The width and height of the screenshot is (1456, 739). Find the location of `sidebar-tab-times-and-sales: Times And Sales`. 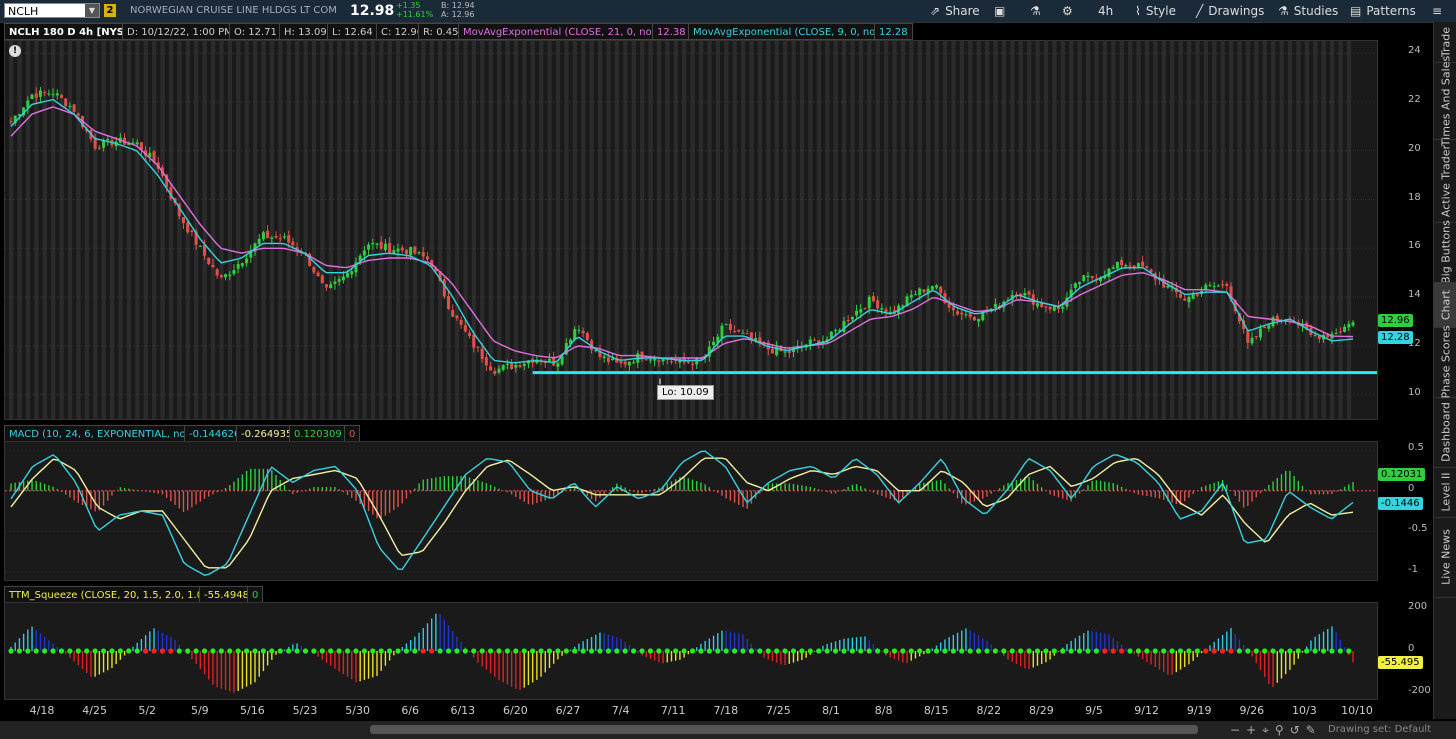

sidebar-tab-times-and-sales: Times And Sales is located at coordinates (1445, 100).